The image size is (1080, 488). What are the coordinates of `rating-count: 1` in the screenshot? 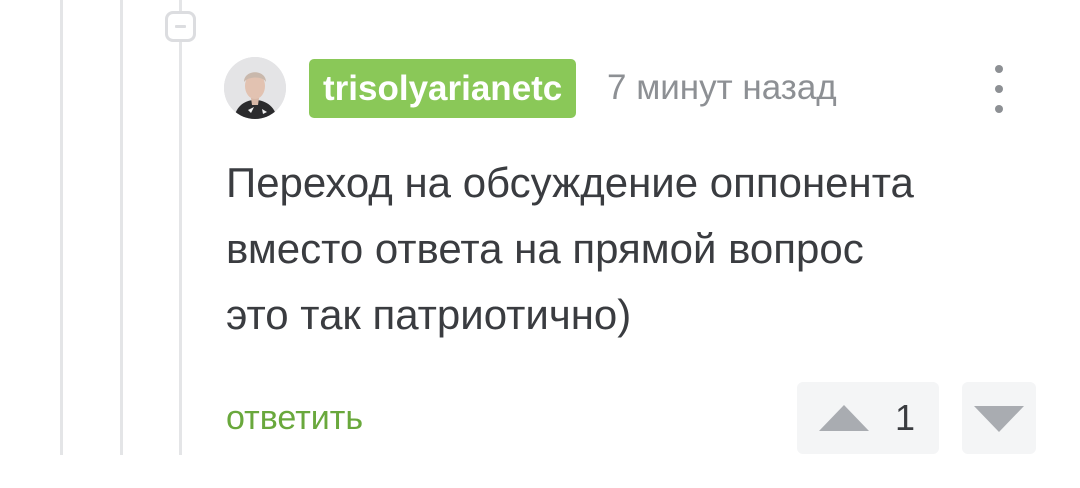 It's located at (905, 417).